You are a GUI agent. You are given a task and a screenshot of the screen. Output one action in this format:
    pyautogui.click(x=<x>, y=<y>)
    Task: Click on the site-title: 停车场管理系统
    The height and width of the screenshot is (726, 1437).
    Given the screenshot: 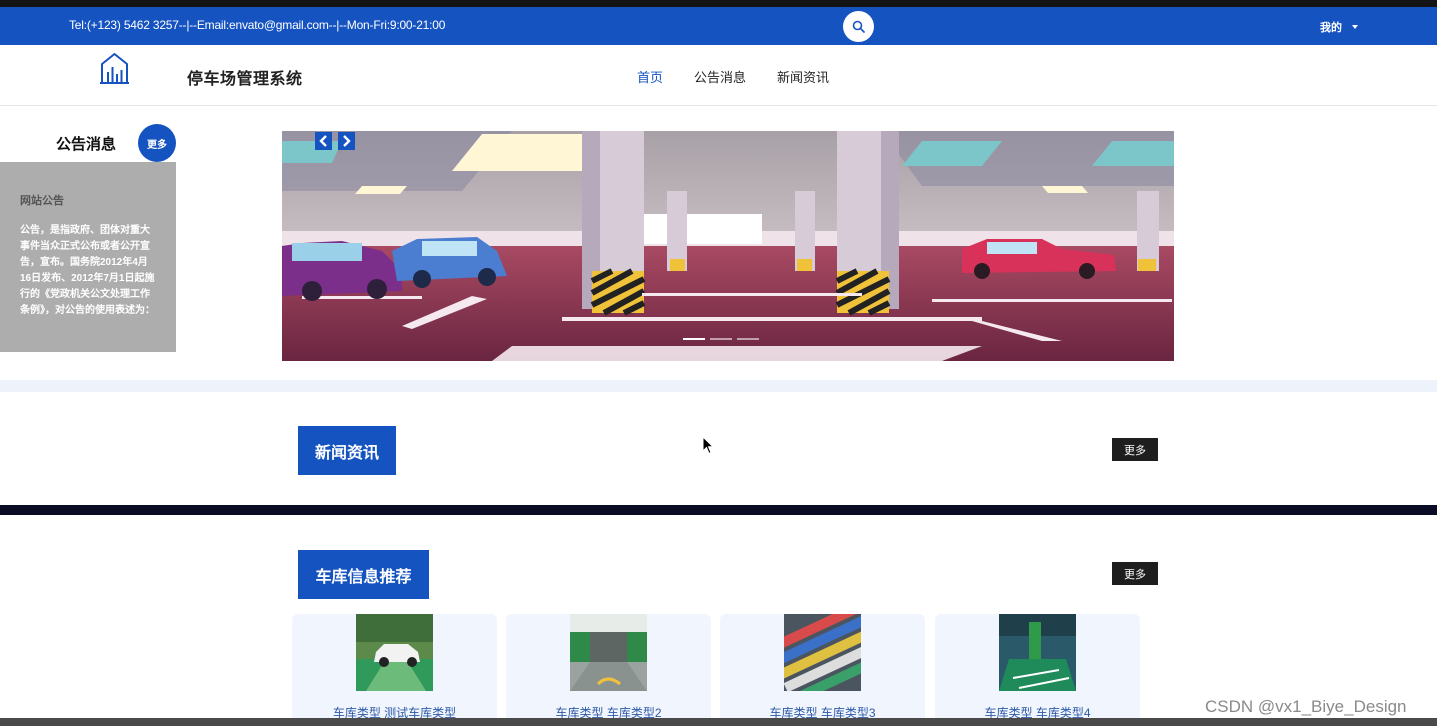 What is the action you would take?
    pyautogui.click(x=245, y=79)
    